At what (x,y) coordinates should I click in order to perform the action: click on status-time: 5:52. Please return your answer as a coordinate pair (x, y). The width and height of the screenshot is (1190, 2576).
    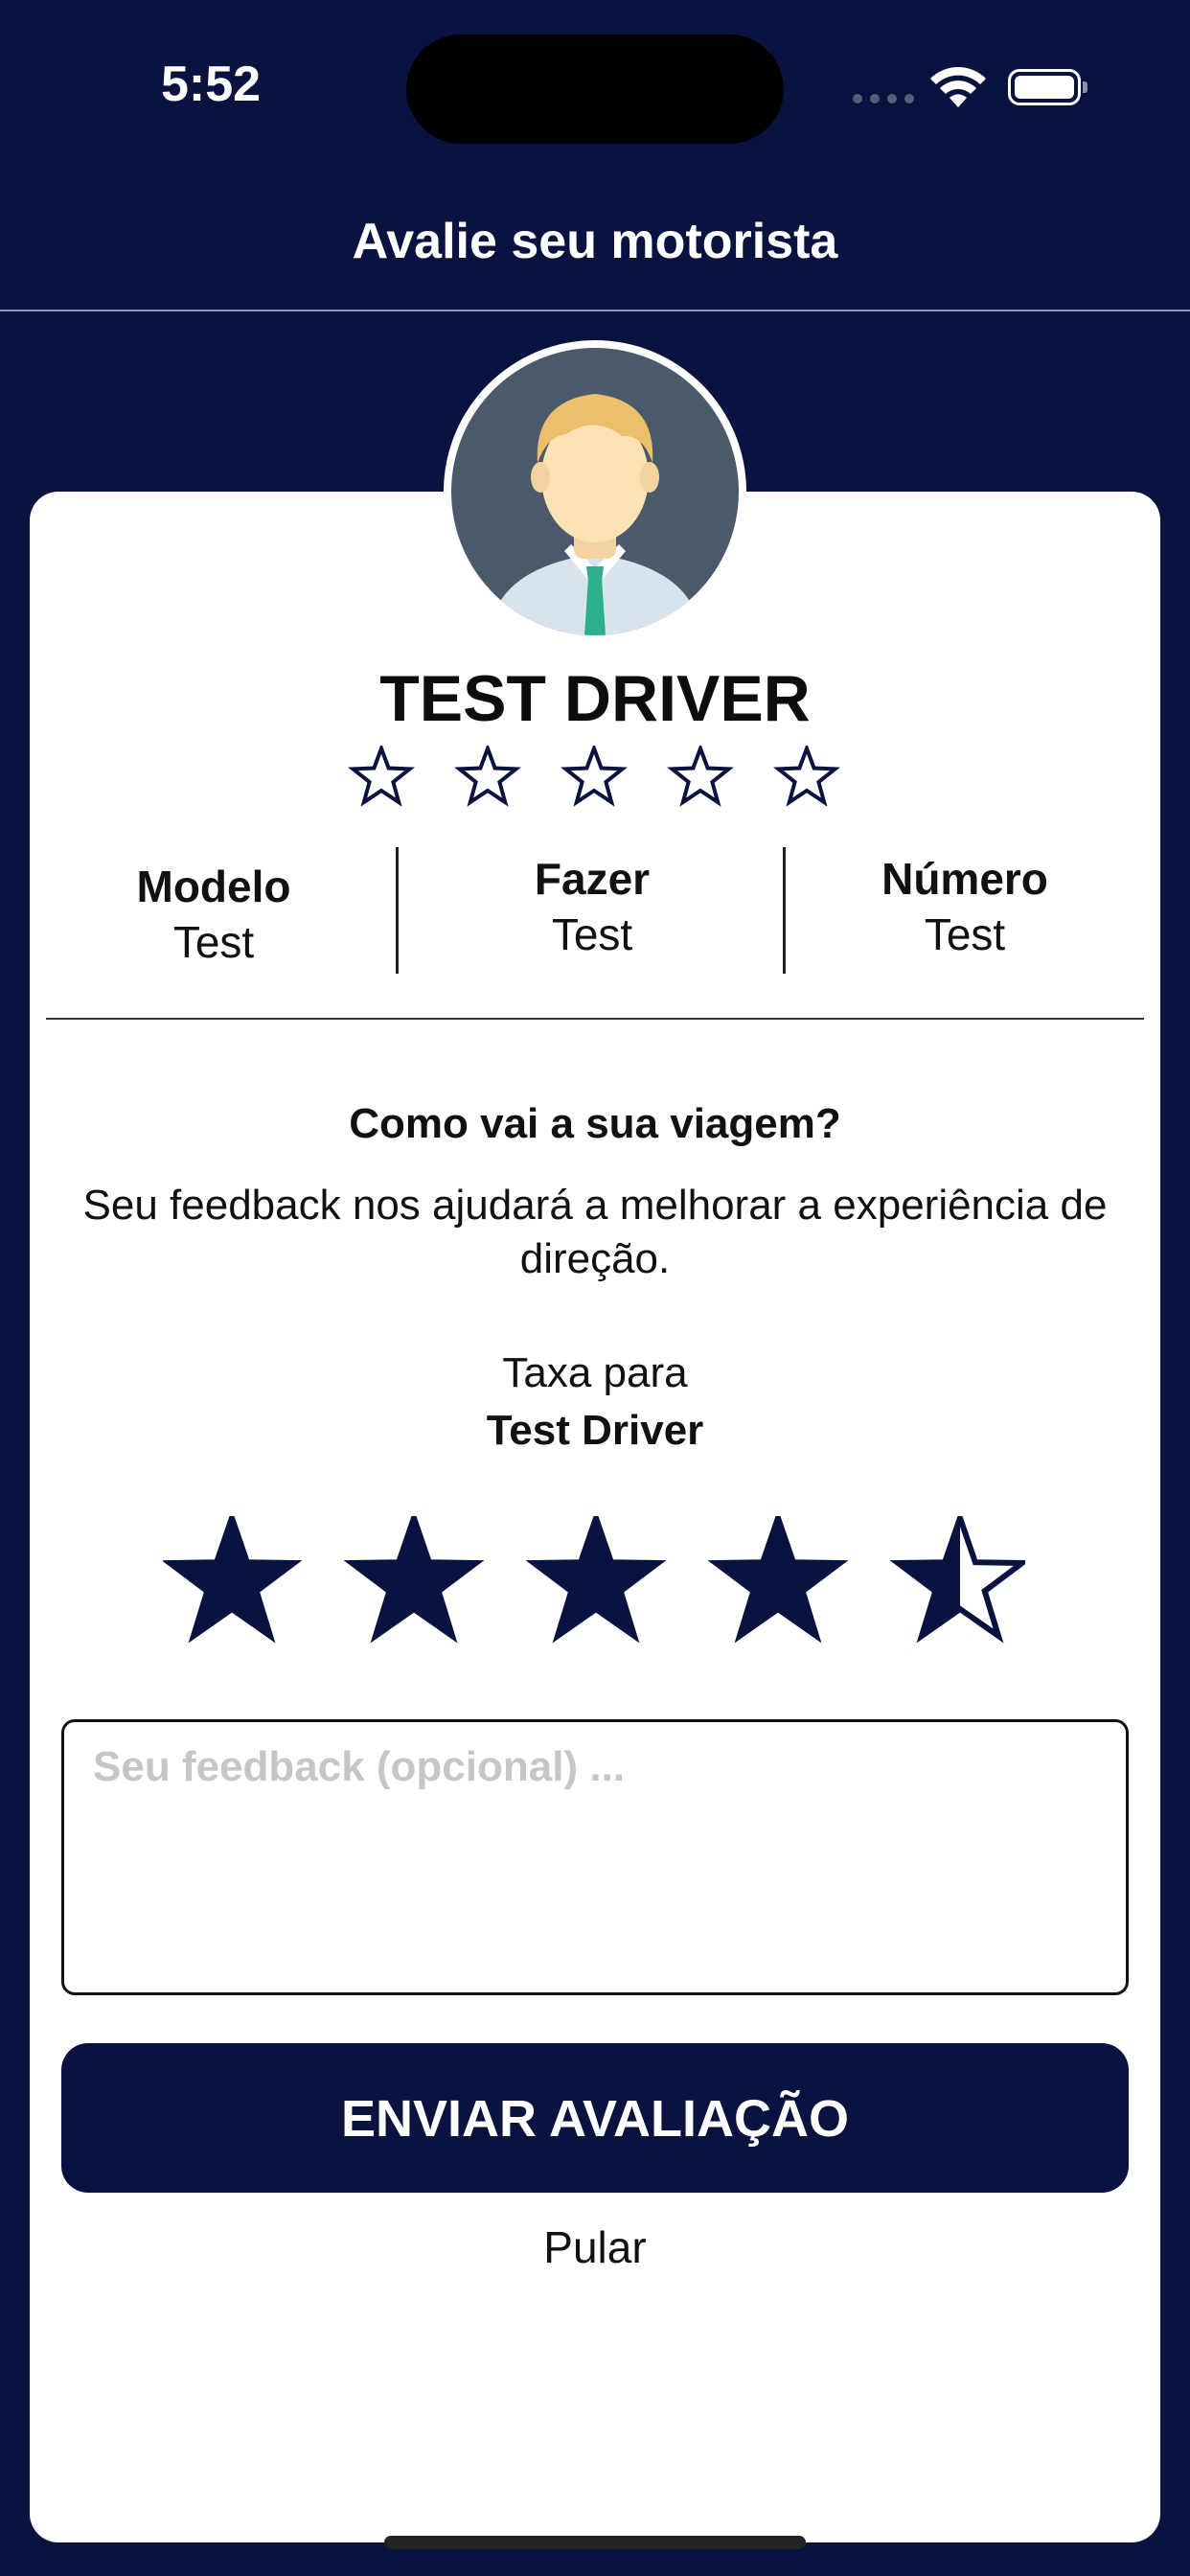
    Looking at the image, I should click on (212, 85).